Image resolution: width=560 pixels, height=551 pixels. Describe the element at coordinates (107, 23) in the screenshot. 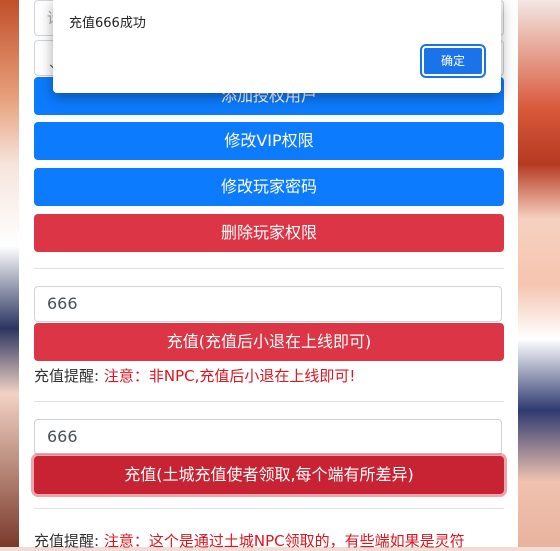

I see `dialog-message: 充值666成功` at that location.